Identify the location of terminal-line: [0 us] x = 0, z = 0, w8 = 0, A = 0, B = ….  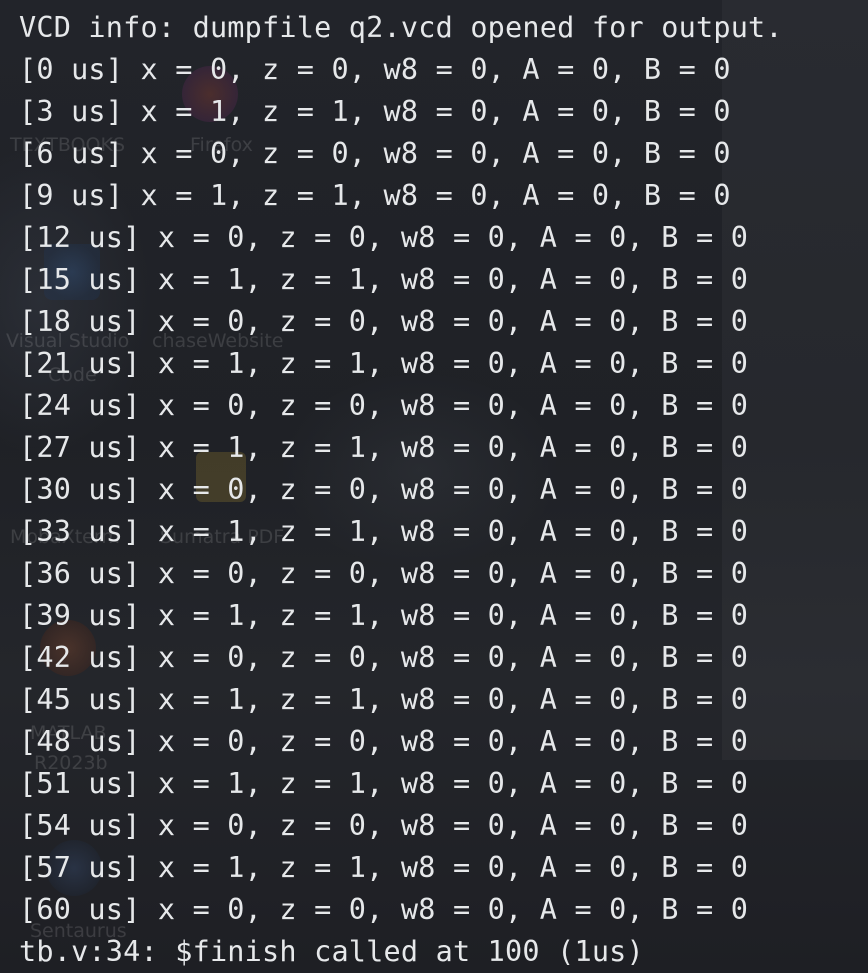
(375, 69).